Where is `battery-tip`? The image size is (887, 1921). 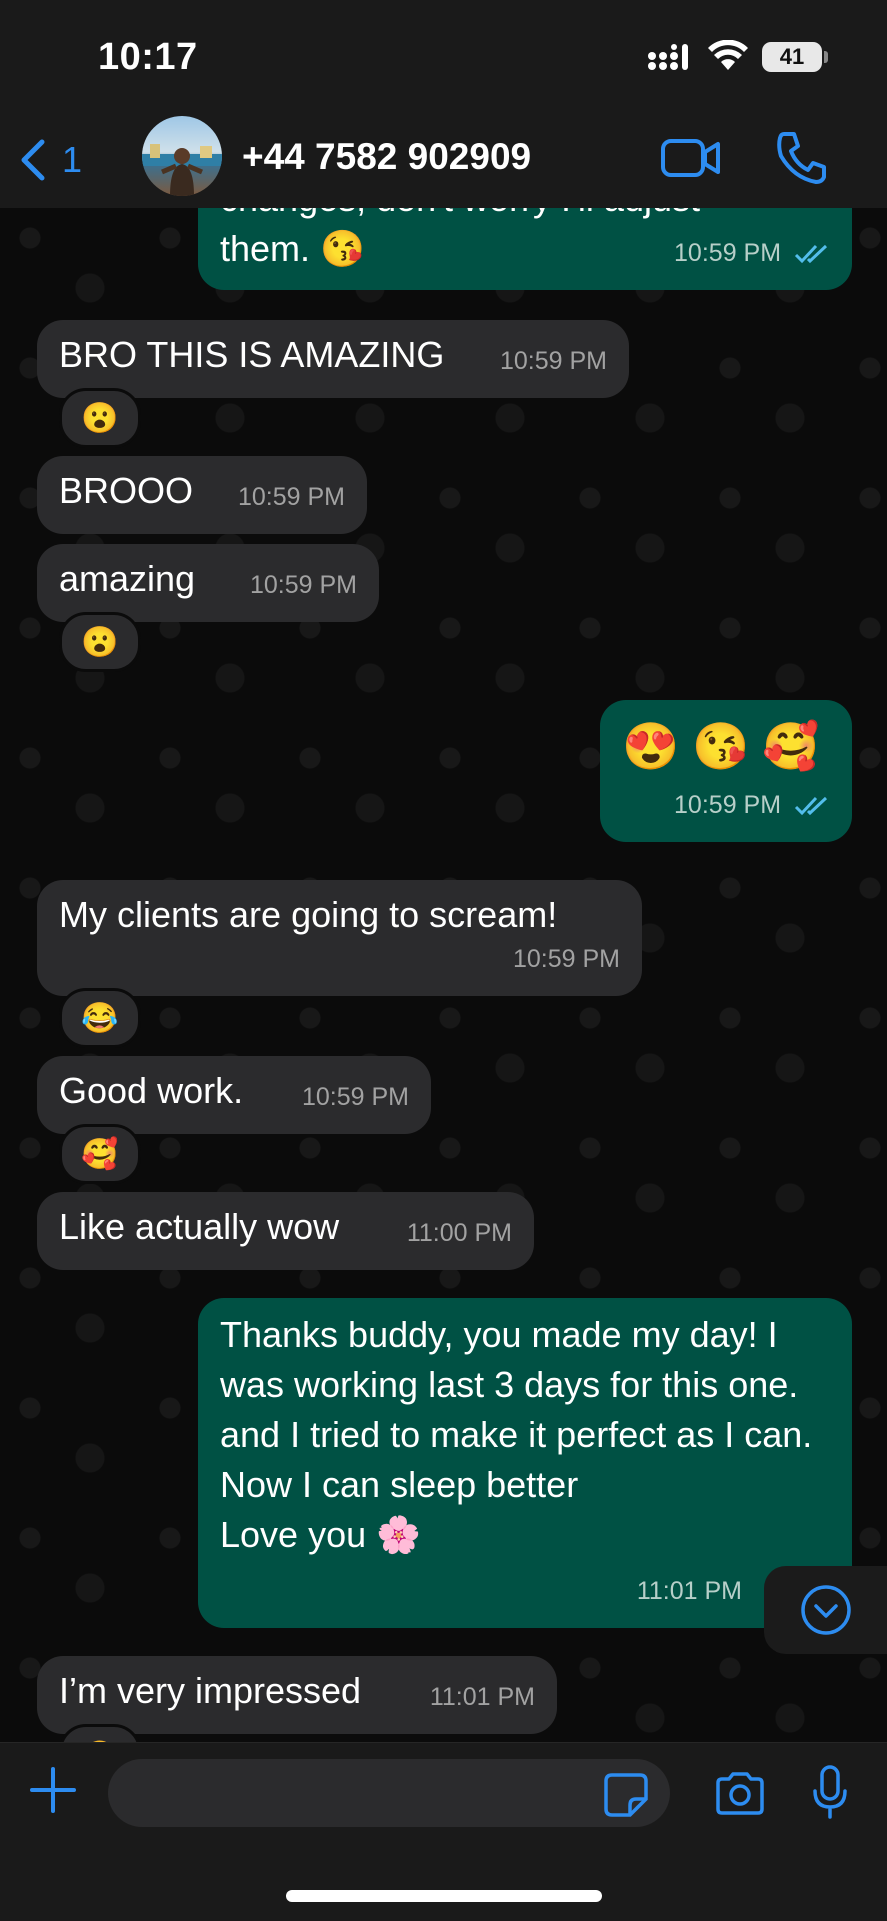 battery-tip is located at coordinates (826, 57).